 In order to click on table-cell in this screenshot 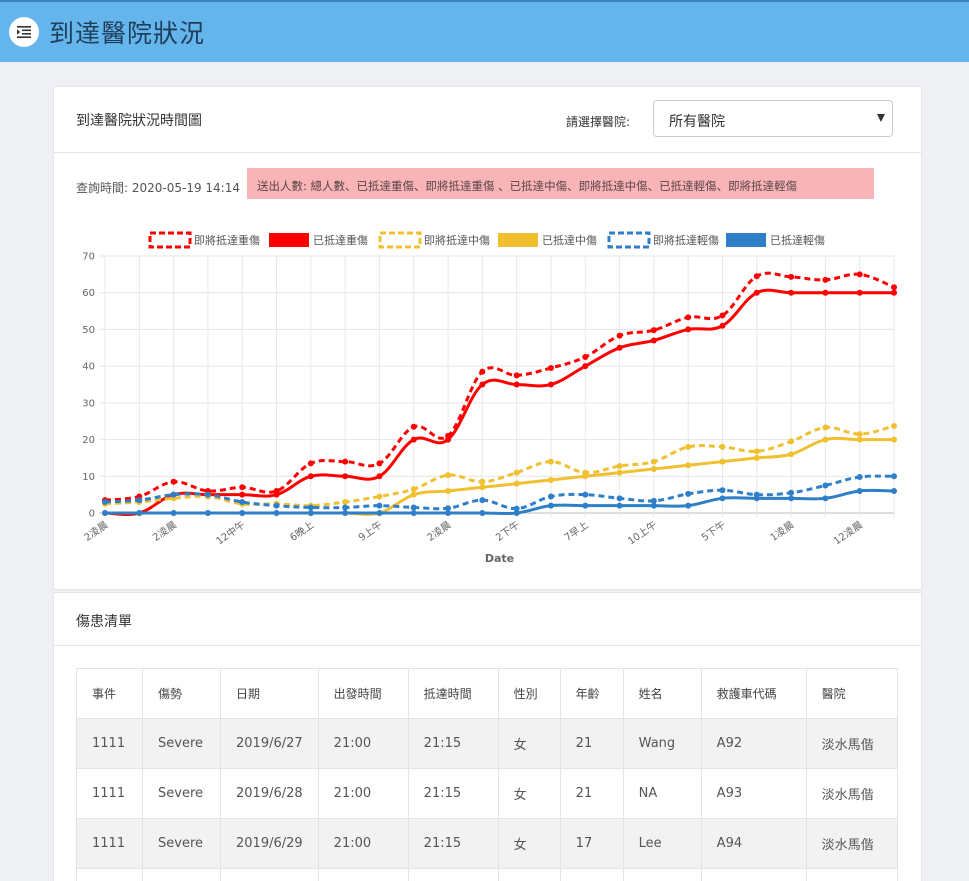, I will do `click(591, 874)`.